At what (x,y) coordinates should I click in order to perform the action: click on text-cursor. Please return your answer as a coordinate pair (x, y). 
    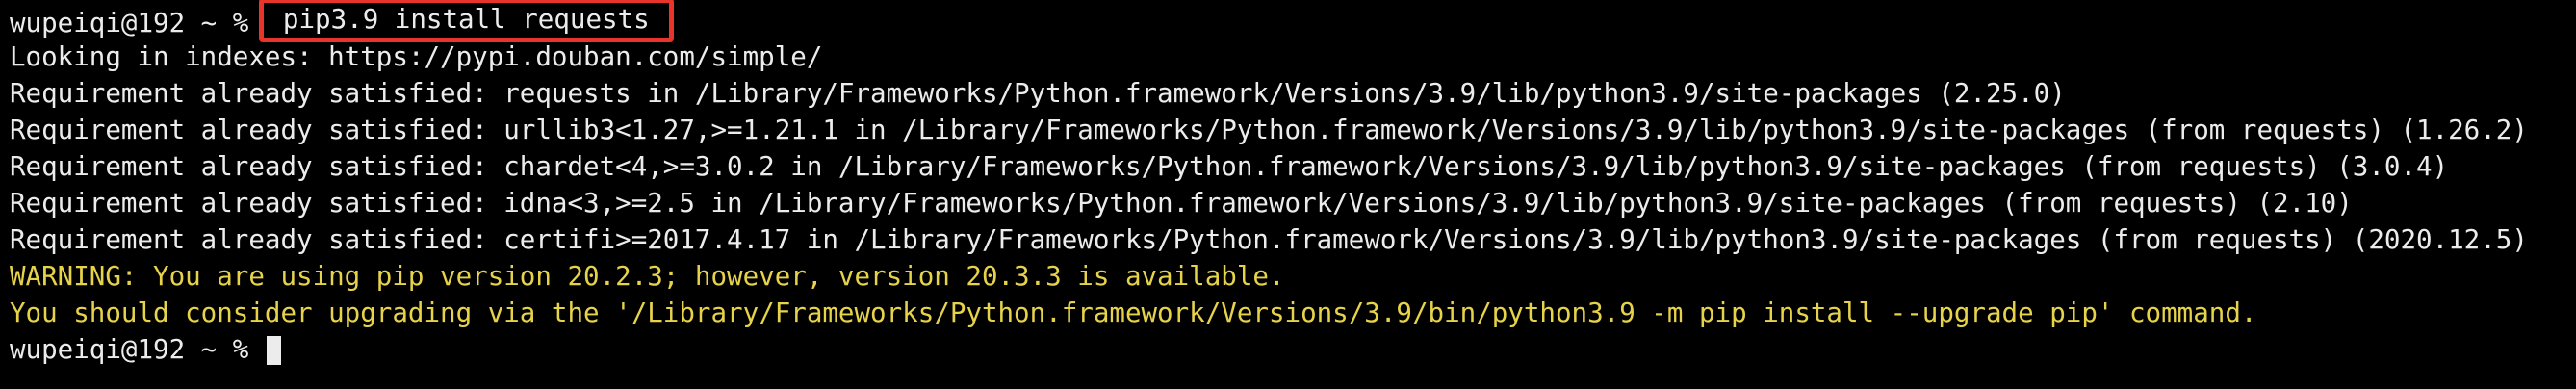
    Looking at the image, I should click on (273, 350).